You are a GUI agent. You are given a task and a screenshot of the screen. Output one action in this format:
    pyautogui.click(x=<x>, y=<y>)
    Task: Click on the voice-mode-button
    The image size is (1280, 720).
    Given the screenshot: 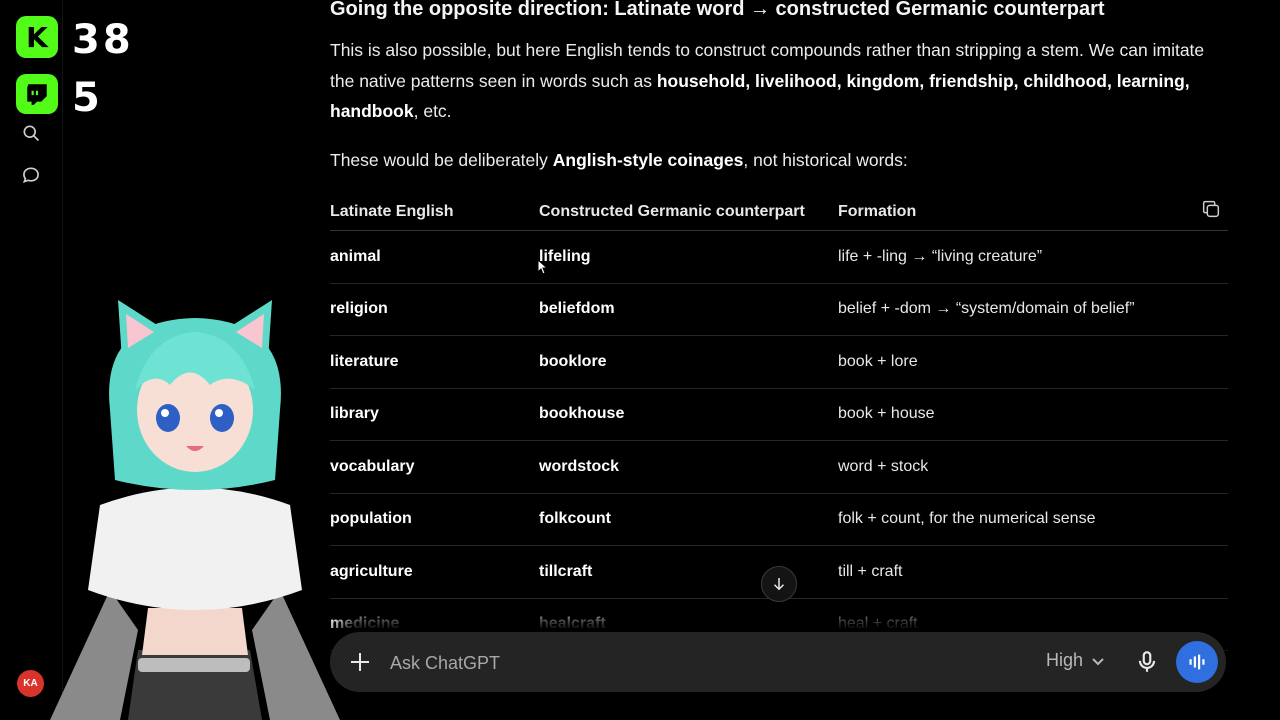 What is the action you would take?
    pyautogui.click(x=1197, y=662)
    